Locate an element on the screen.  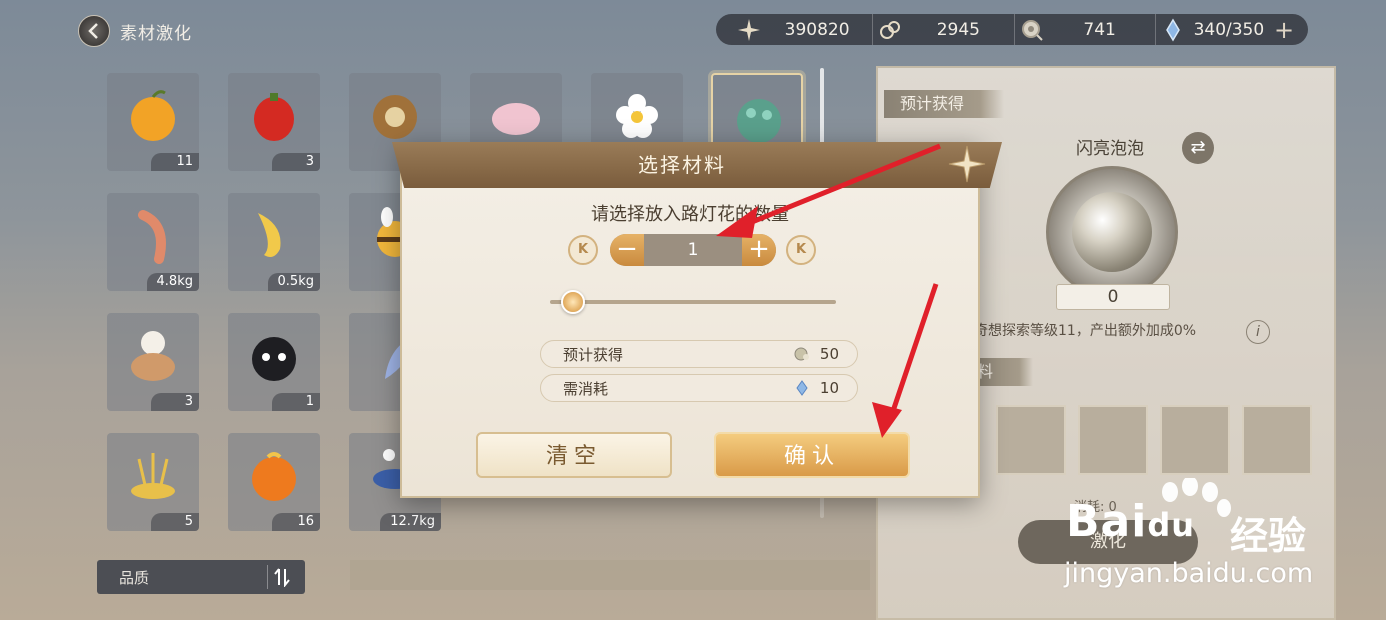
add-crystal-button: + is located at coordinates (1284, 30).